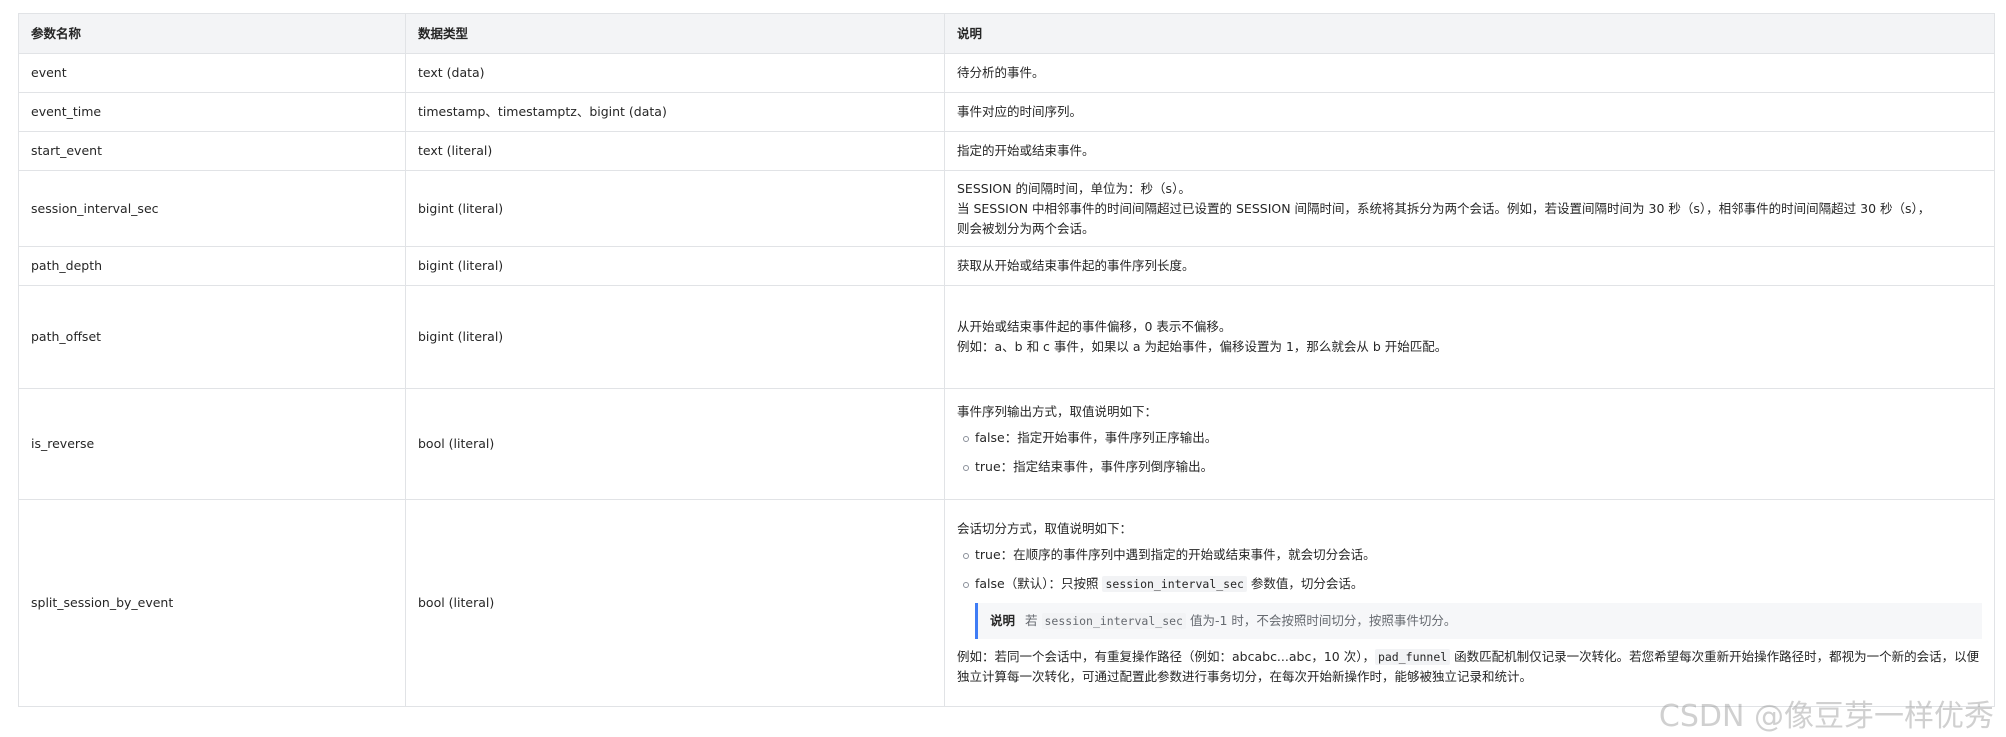  Describe the element at coordinates (1033, 620) in the screenshot. I see `note-text-part: 若` at that location.